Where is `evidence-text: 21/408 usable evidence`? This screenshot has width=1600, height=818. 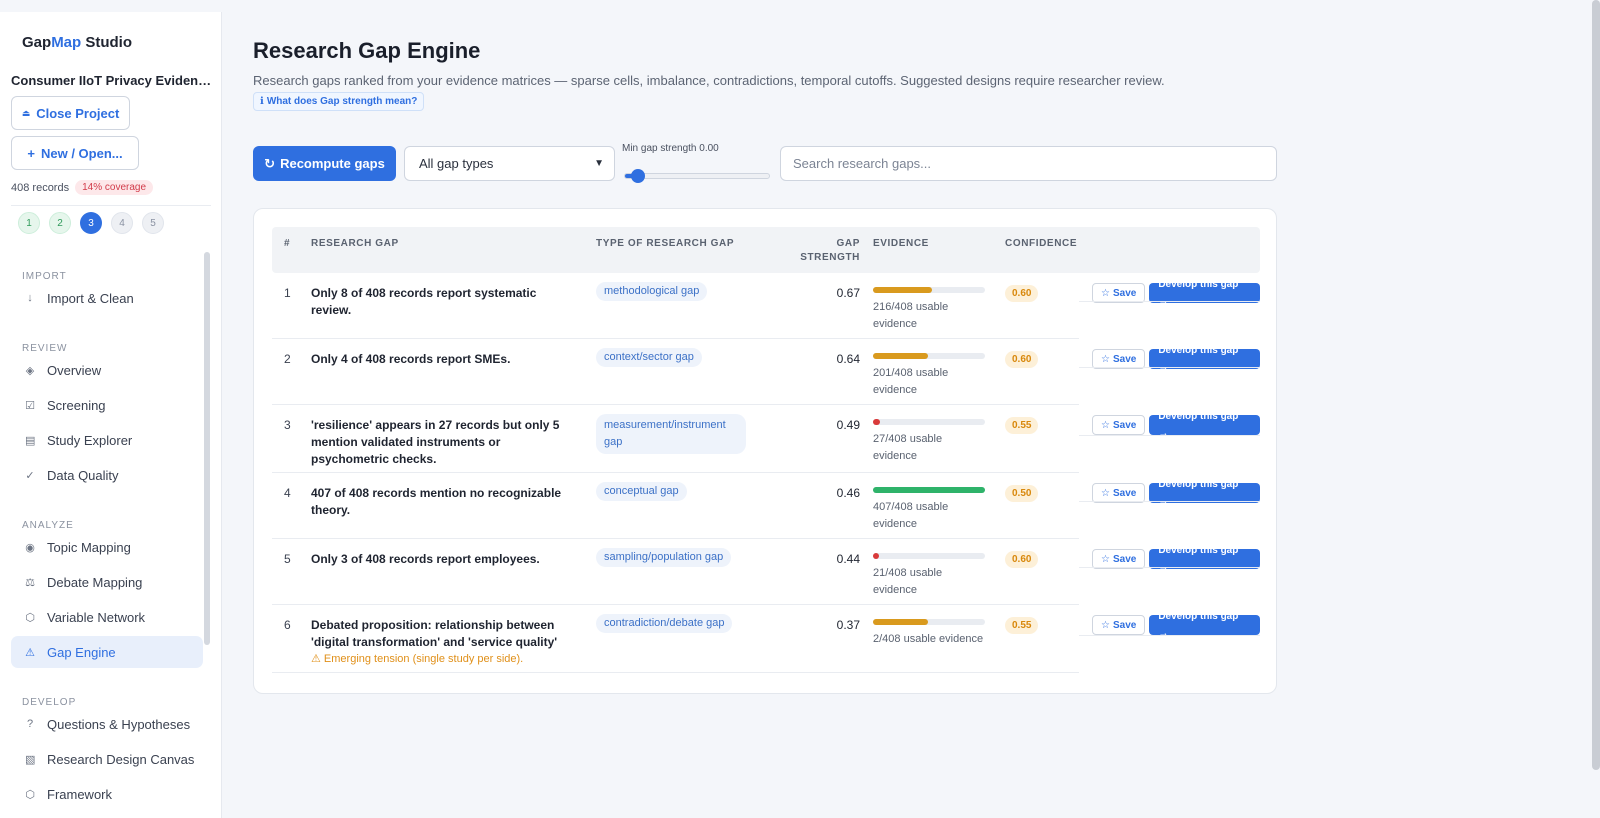 evidence-text: 21/408 usable evidence is located at coordinates (908, 581).